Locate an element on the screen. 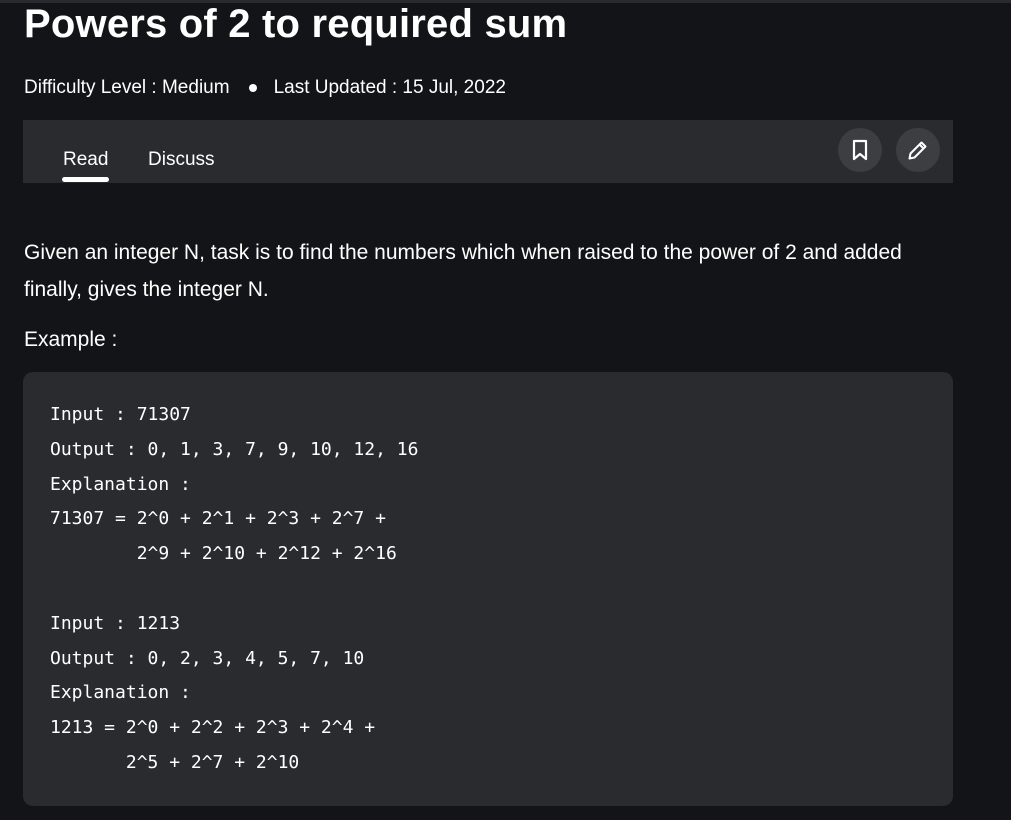 The image size is (1011, 820). last-updated: Last Updated : 15 Jul, 2022 is located at coordinates (389, 87).